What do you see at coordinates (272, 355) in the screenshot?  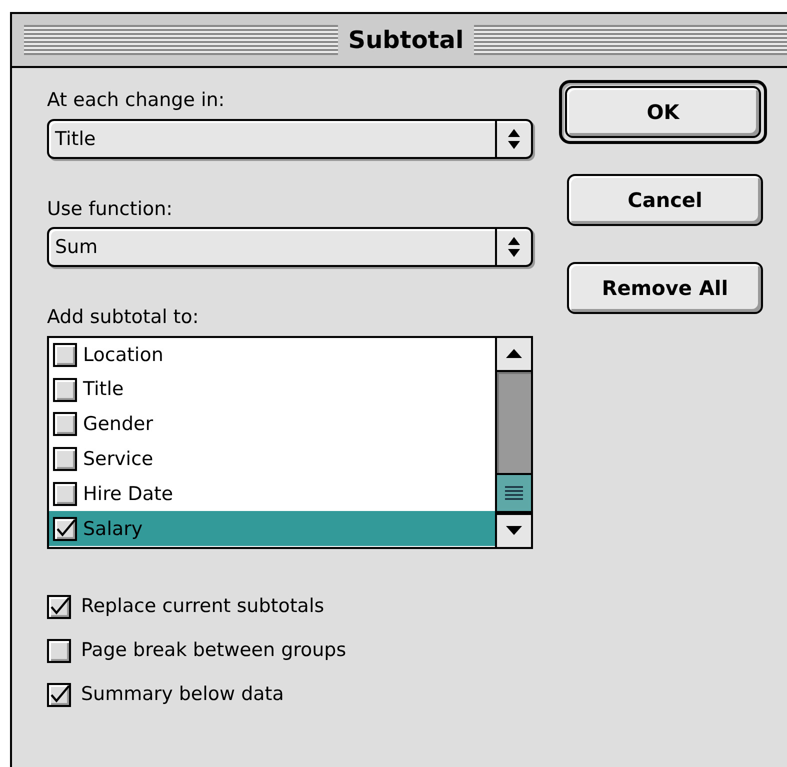 I see `list-item: Location` at bounding box center [272, 355].